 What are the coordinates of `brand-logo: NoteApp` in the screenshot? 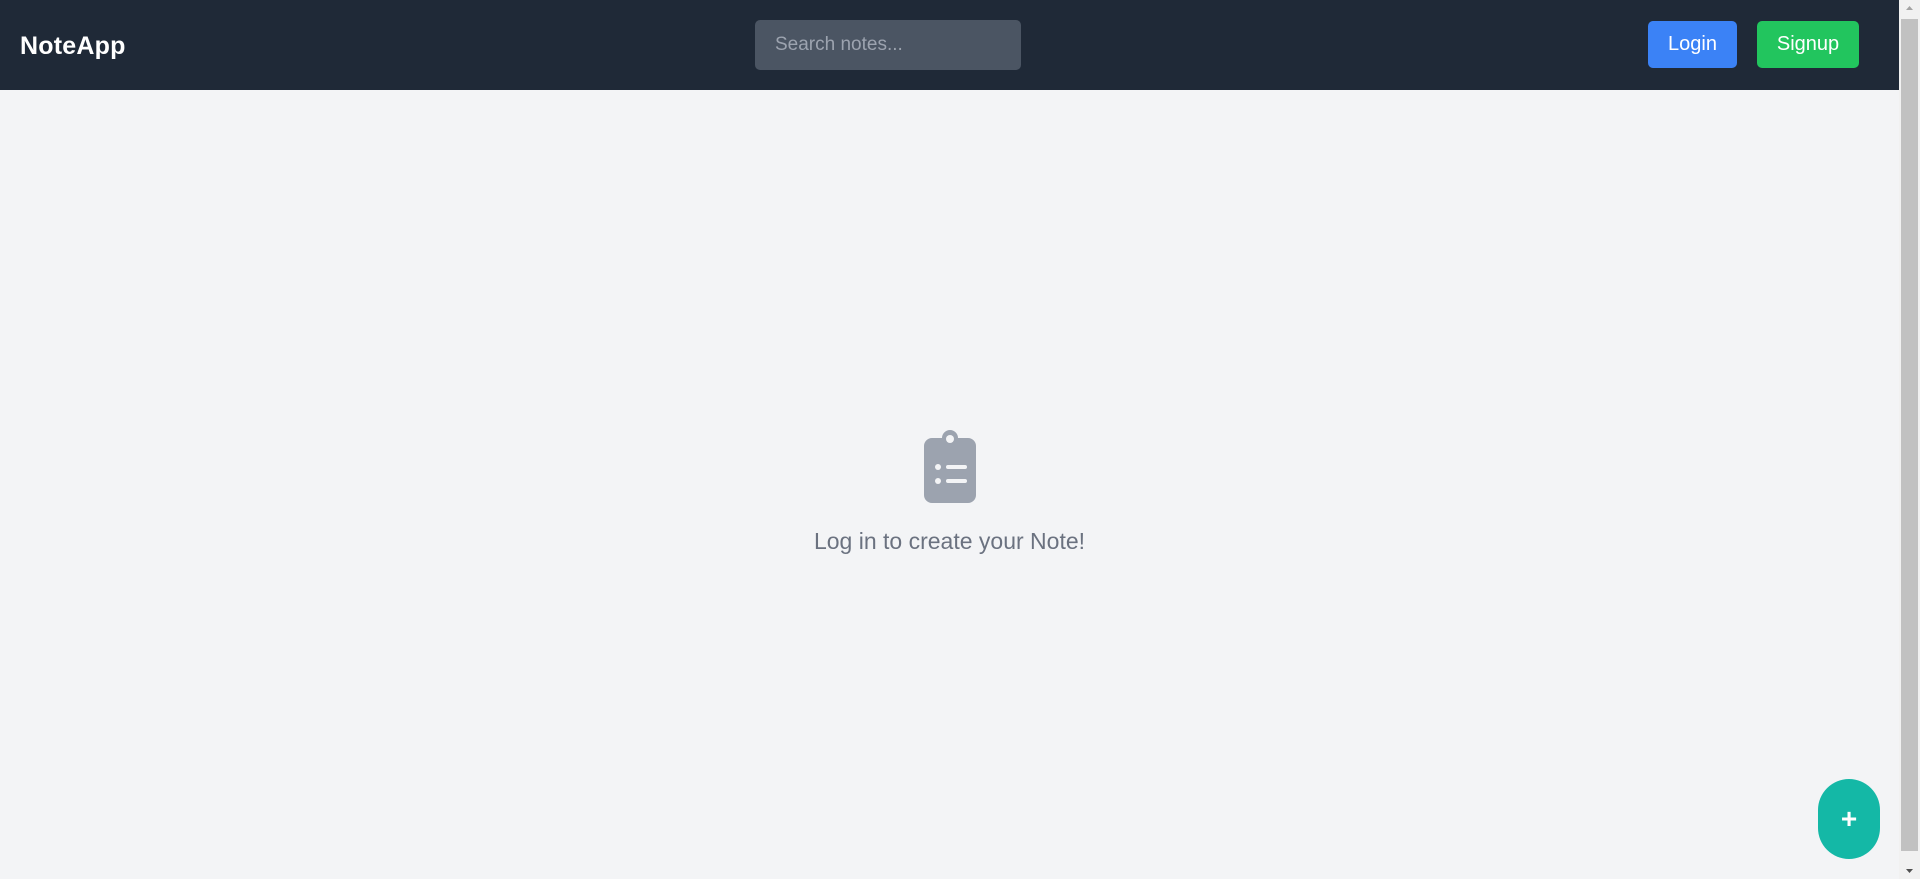 It's located at (73, 45).